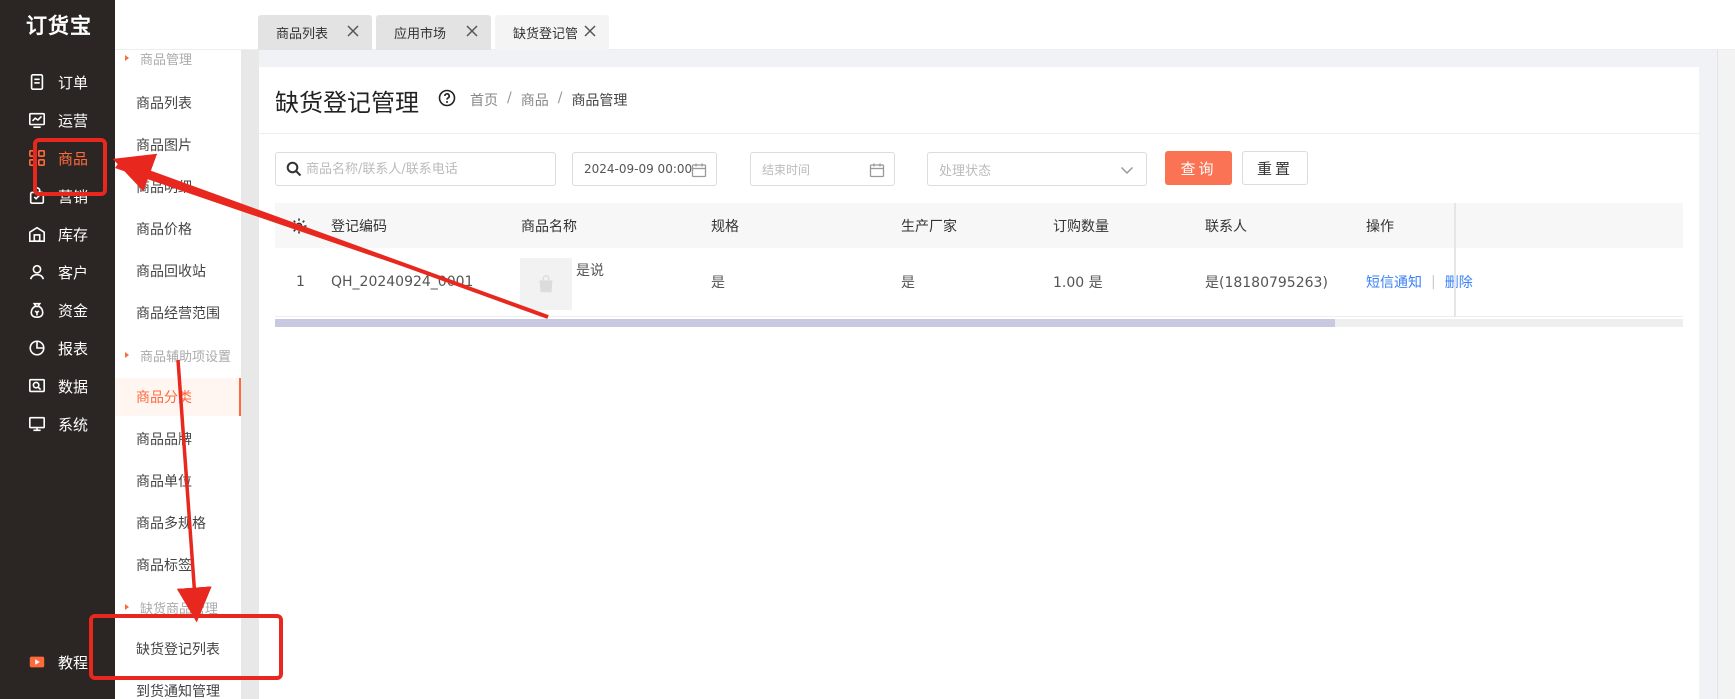 This screenshot has height=699, width=1735. I want to click on sub-item-goods-brand: 商品品牌, so click(178, 439).